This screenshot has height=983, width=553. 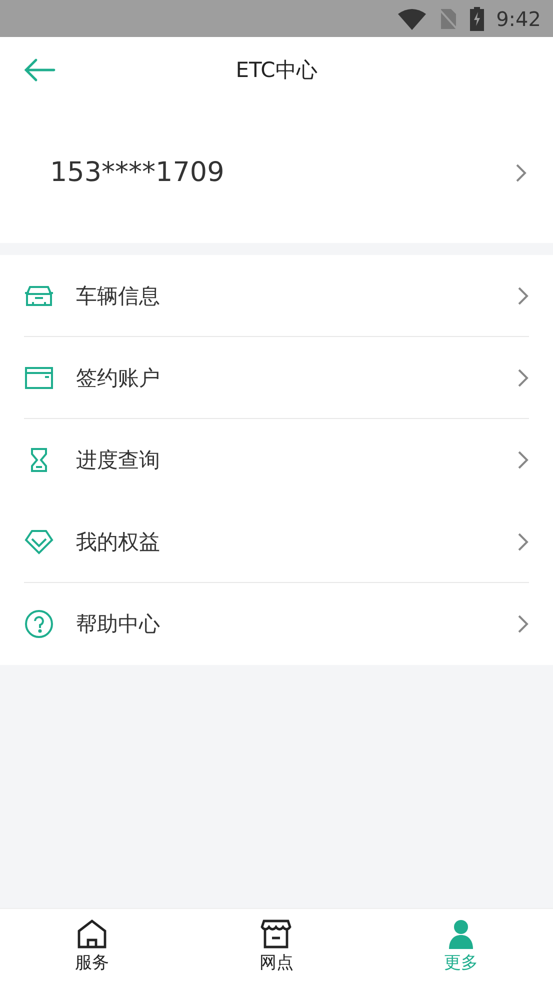 I want to click on nav-tab: 服务, so click(x=92, y=946).